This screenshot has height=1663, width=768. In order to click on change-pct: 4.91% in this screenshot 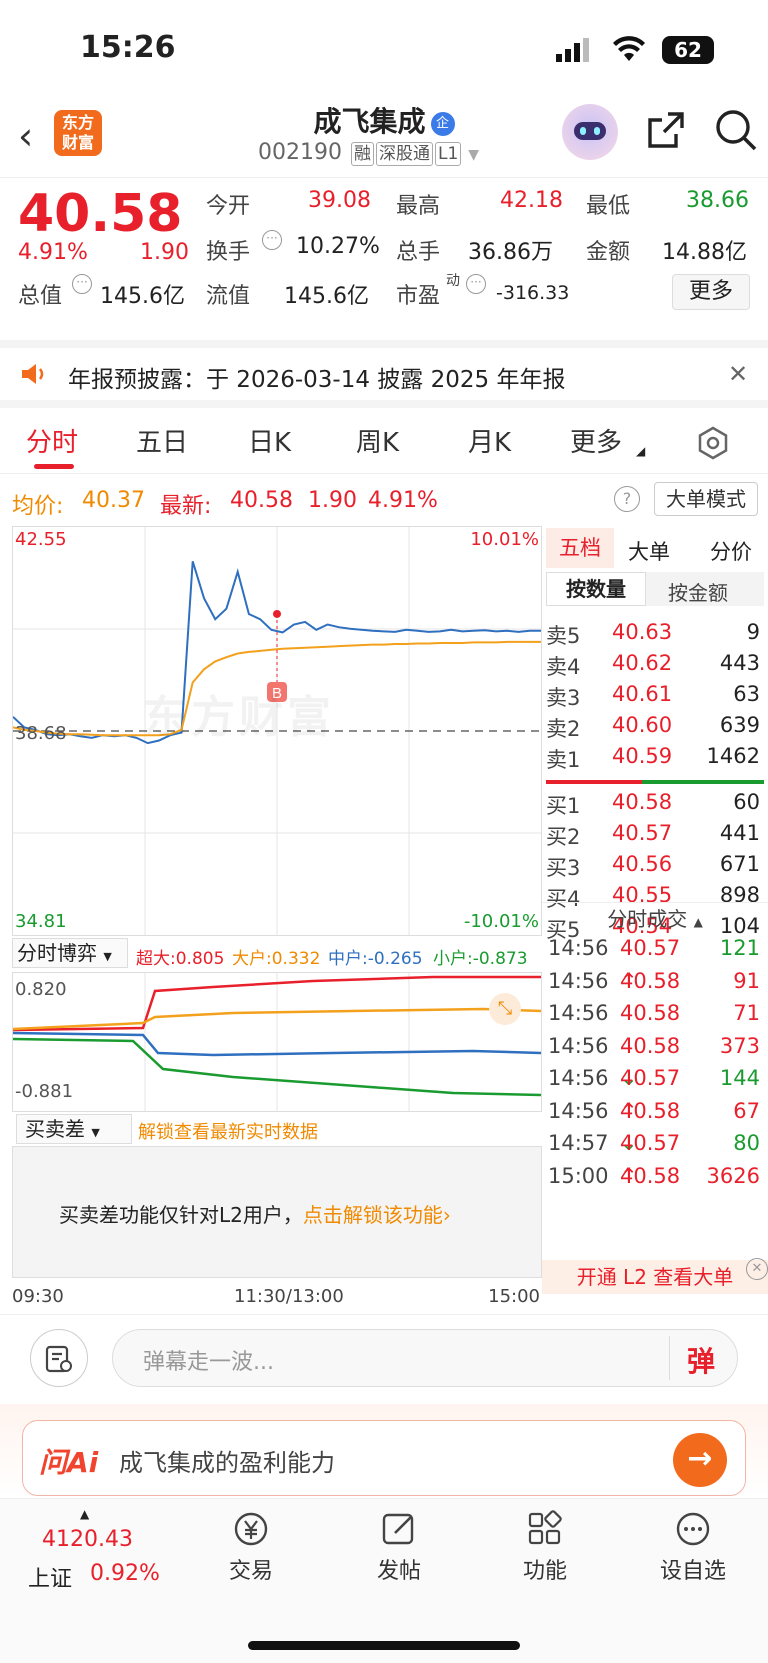, I will do `click(53, 252)`.